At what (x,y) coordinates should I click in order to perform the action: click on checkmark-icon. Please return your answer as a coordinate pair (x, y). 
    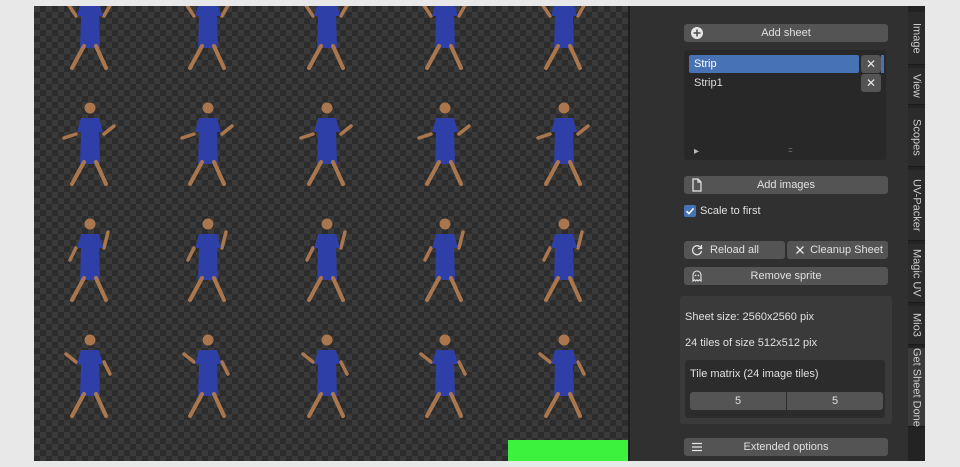
    Looking at the image, I should click on (690, 211).